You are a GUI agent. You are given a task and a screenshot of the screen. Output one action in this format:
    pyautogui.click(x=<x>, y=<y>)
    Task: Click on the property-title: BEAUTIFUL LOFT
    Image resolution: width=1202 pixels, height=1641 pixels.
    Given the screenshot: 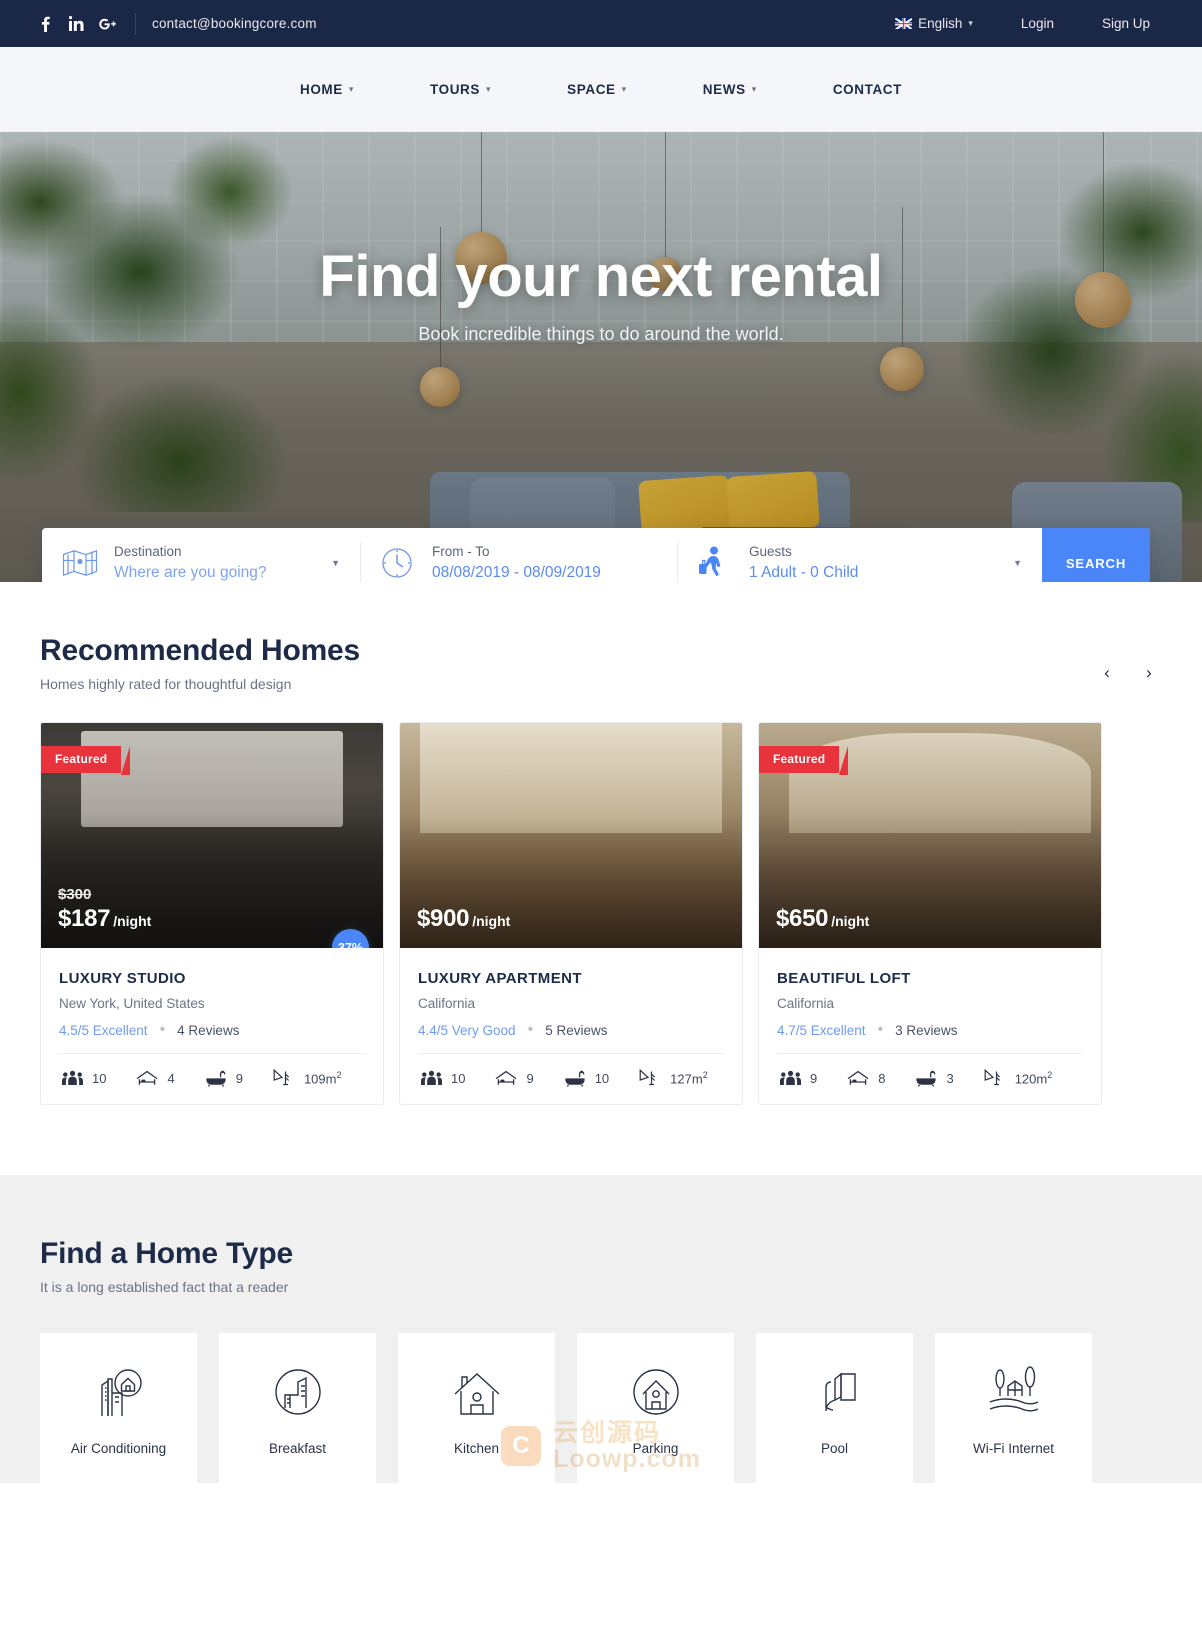 What is the action you would take?
    pyautogui.click(x=930, y=978)
    